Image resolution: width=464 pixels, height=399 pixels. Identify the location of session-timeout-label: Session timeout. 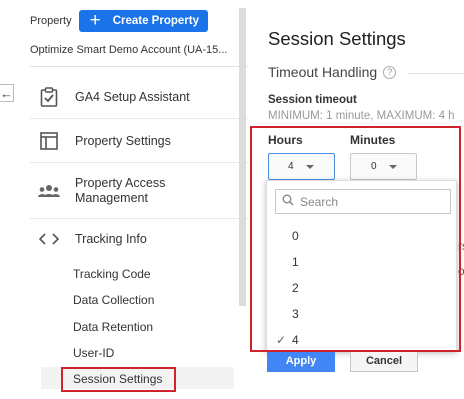
(312, 100).